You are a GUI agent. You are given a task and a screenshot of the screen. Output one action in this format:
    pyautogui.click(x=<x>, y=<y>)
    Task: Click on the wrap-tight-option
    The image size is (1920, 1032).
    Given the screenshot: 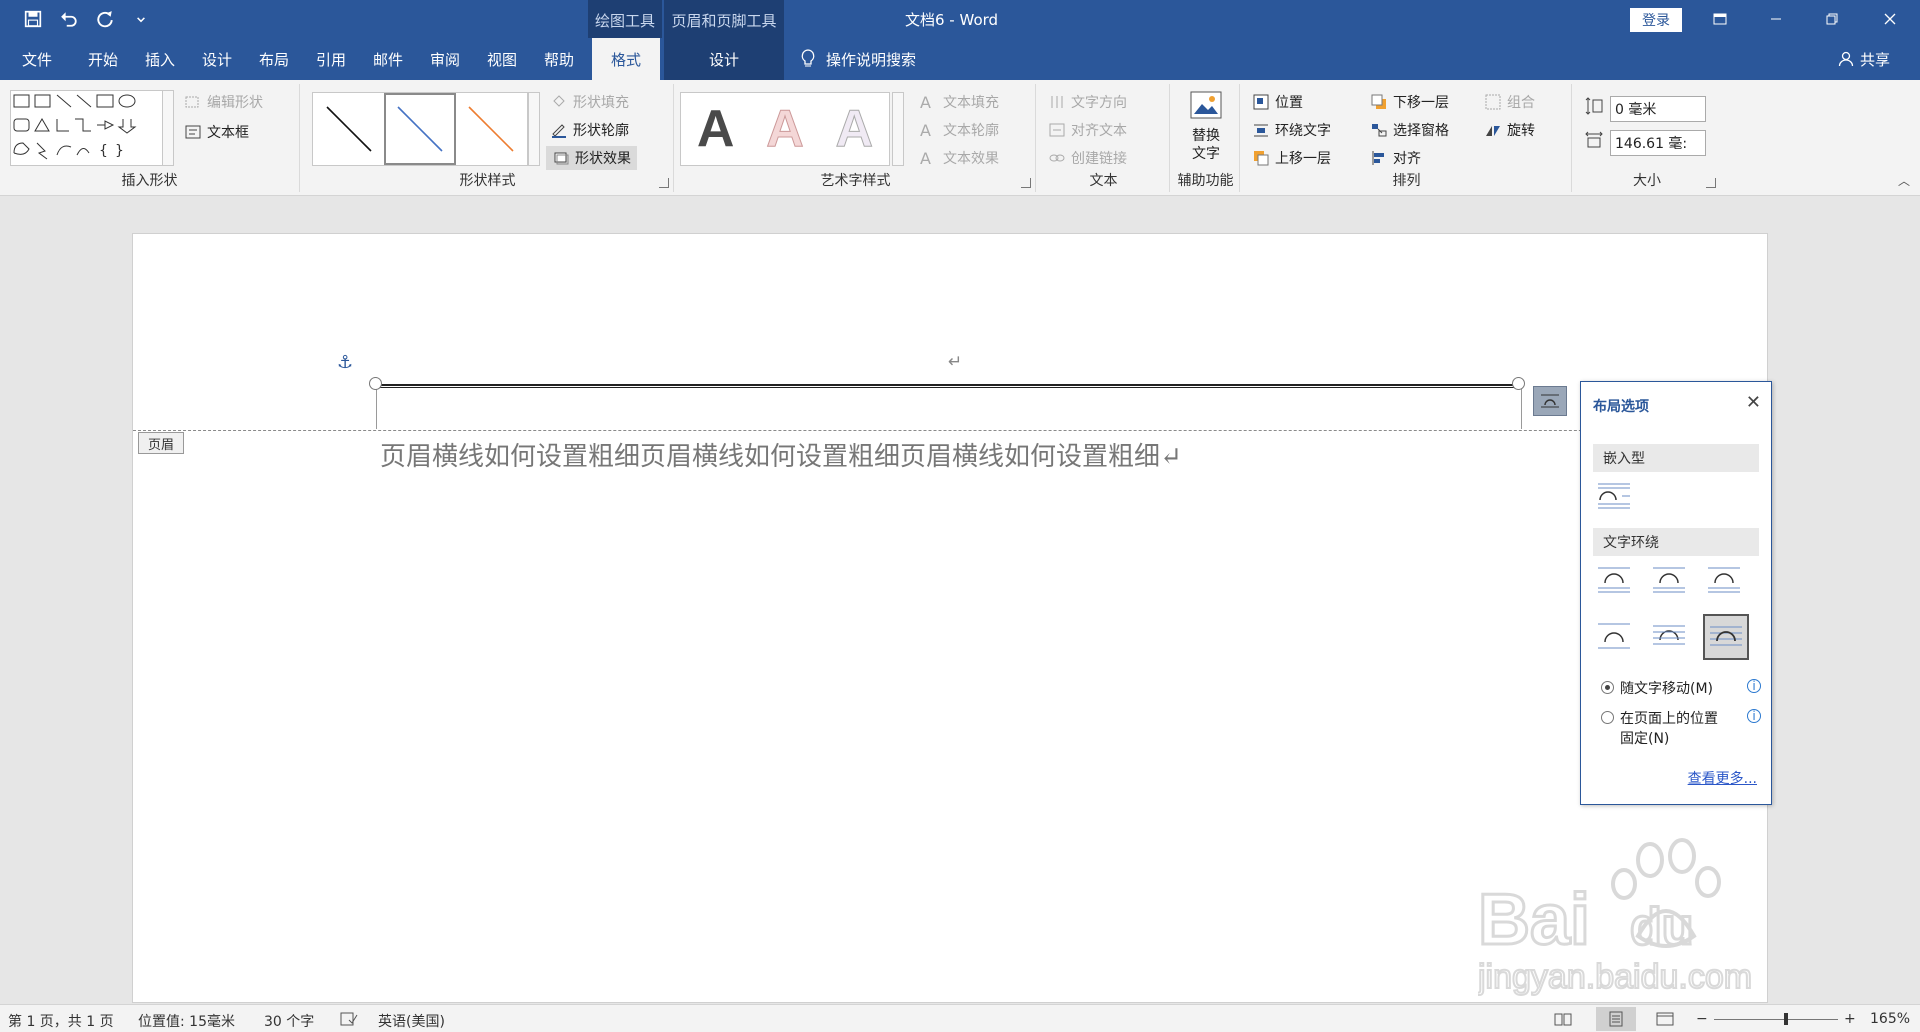 What is the action you would take?
    pyautogui.click(x=1669, y=580)
    